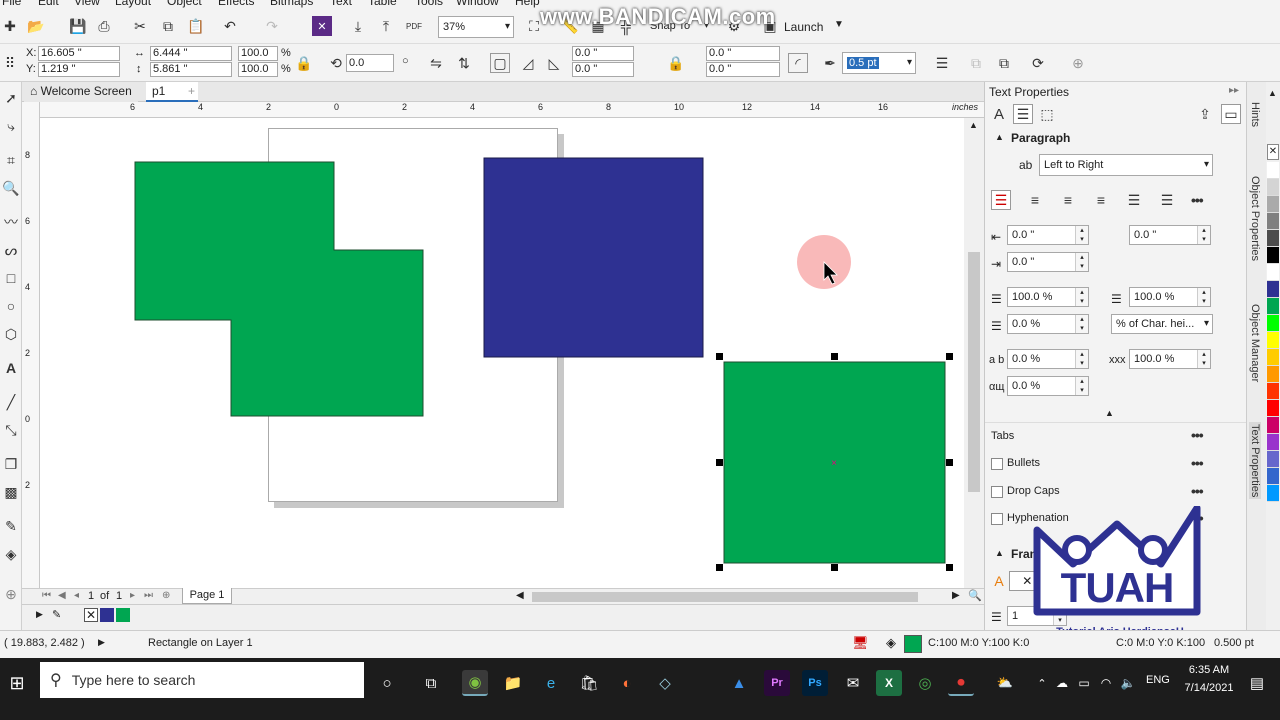 This screenshot has height=720, width=1280. Describe the element at coordinates (140, 26) in the screenshot. I see `cut-icon: ✂` at that location.